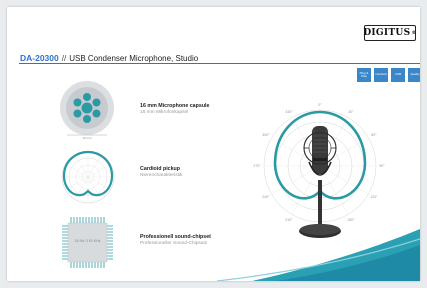 The height and width of the screenshot is (288, 427). Describe the element at coordinates (318, 255) in the screenshot. I see `decorative-swoosh` at that location.